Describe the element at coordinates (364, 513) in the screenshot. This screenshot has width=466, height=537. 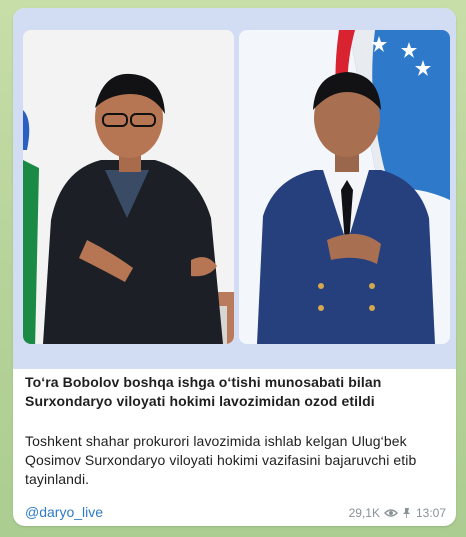
I see `view-count: 29,1K` at that location.